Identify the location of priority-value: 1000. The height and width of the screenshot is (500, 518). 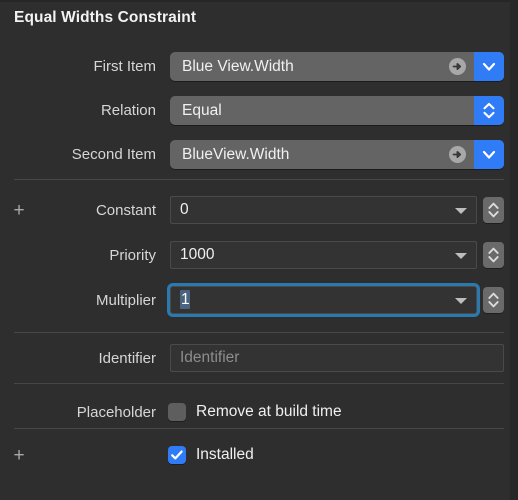
(197, 254).